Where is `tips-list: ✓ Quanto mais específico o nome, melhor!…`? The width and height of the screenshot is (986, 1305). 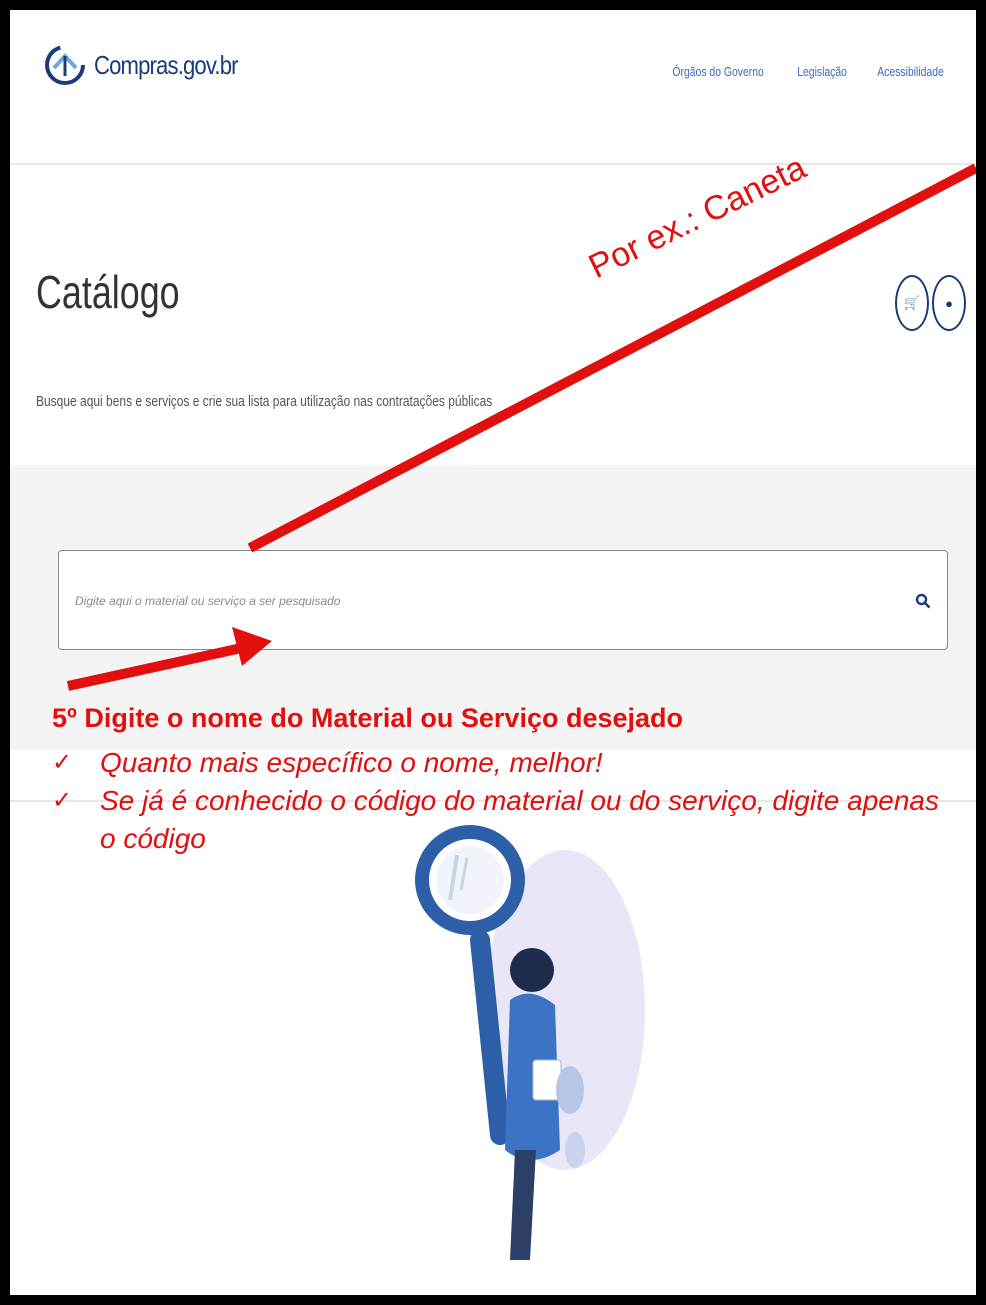 tips-list: ✓ Quanto mais específico o nome, melhor!… is located at coordinates (502, 801).